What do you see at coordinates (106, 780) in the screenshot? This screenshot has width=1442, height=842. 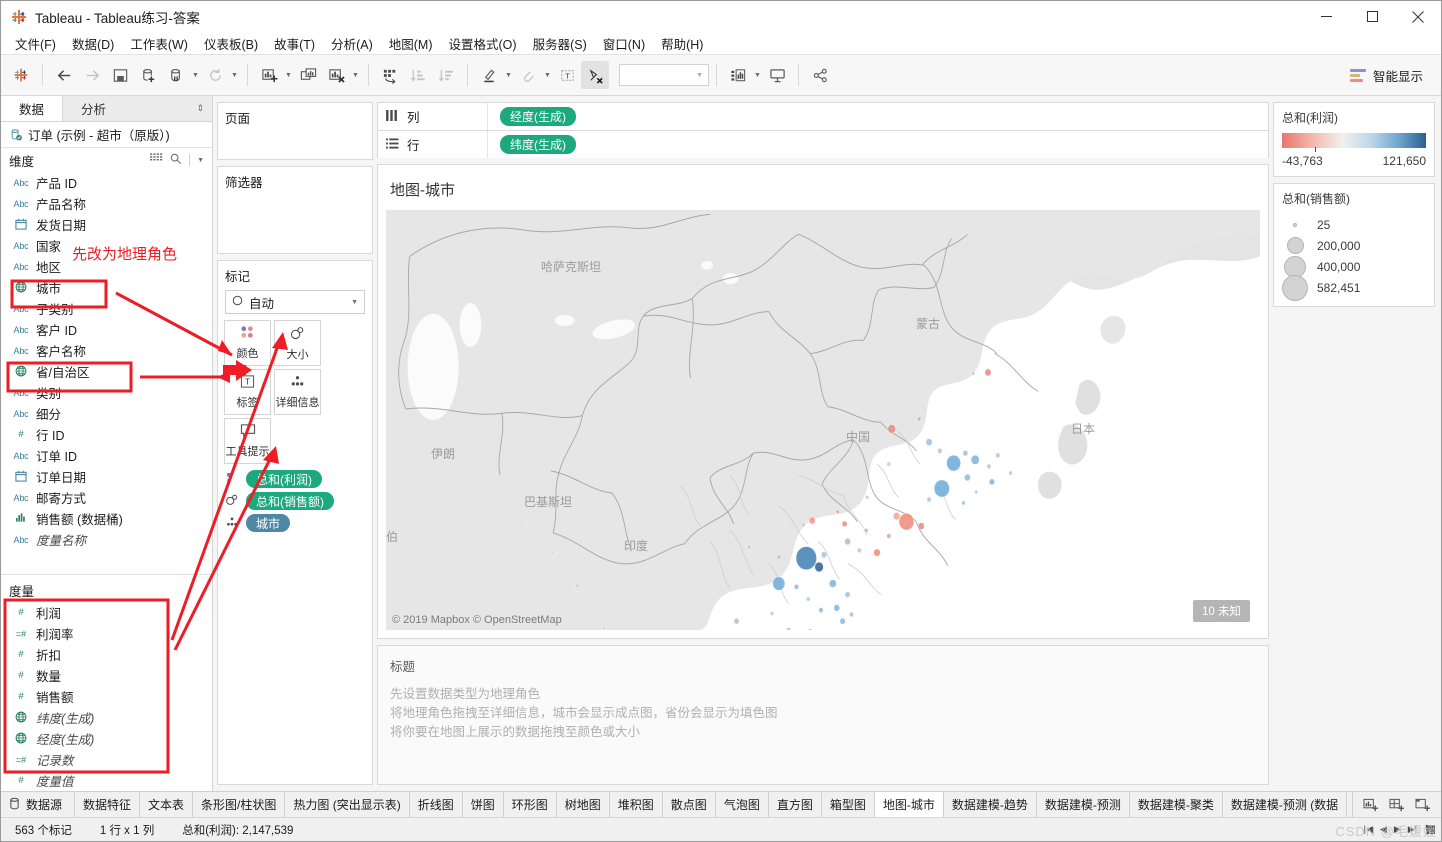 I see `measure-item: # 度量值` at bounding box center [106, 780].